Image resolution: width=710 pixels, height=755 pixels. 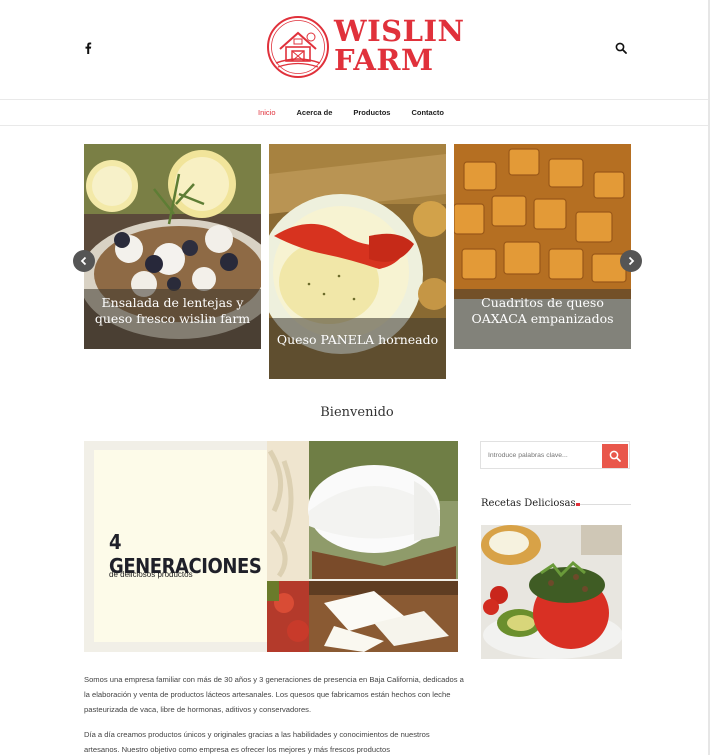 What do you see at coordinates (542, 455) in the screenshot?
I see `search-input` at bounding box center [542, 455].